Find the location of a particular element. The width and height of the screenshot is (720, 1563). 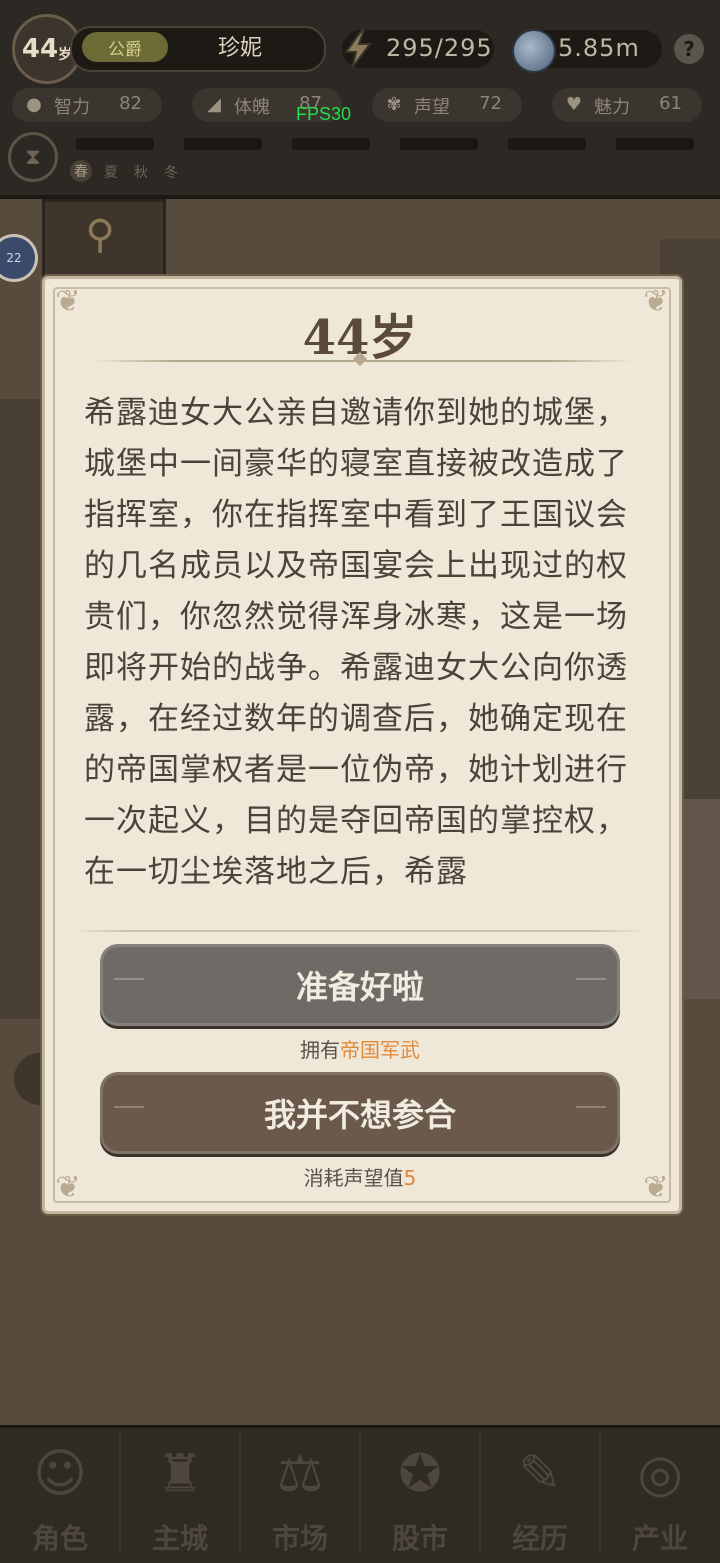

season-spring: 春 is located at coordinates (81, 171).